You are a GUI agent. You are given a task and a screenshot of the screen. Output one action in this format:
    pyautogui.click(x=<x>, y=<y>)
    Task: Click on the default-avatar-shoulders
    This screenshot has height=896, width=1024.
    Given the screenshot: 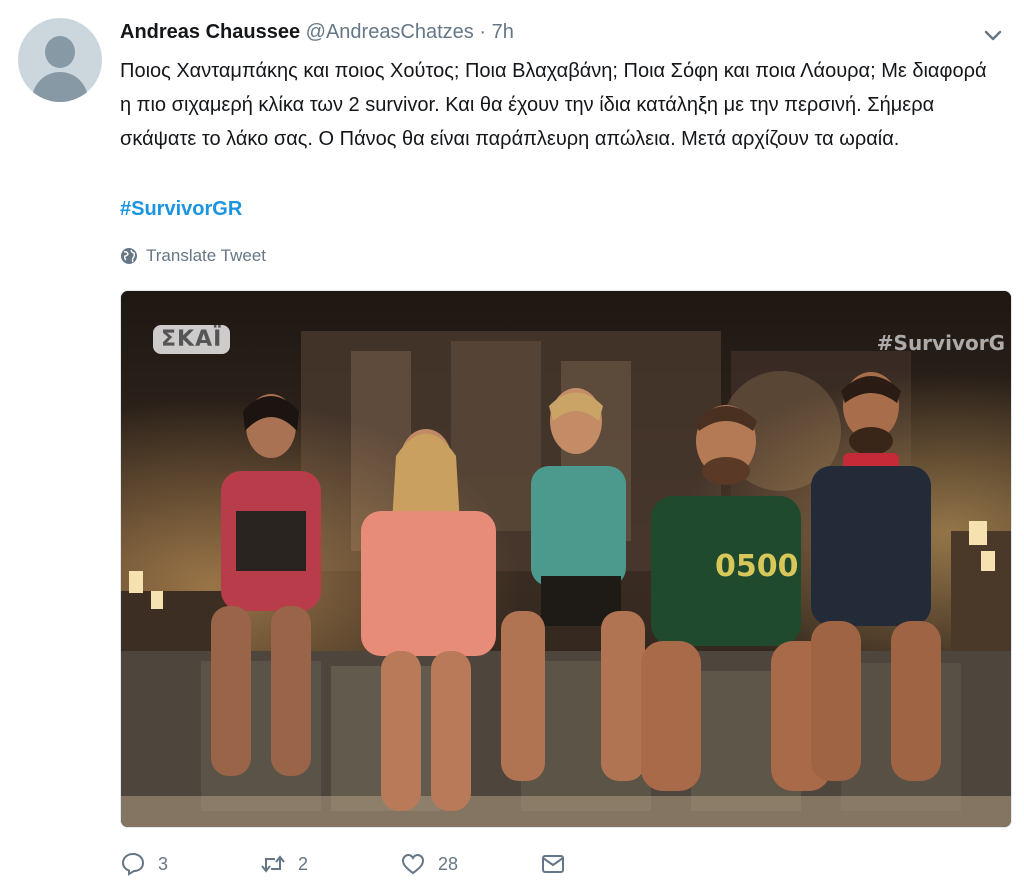 What is the action you would take?
    pyautogui.click(x=60, y=87)
    